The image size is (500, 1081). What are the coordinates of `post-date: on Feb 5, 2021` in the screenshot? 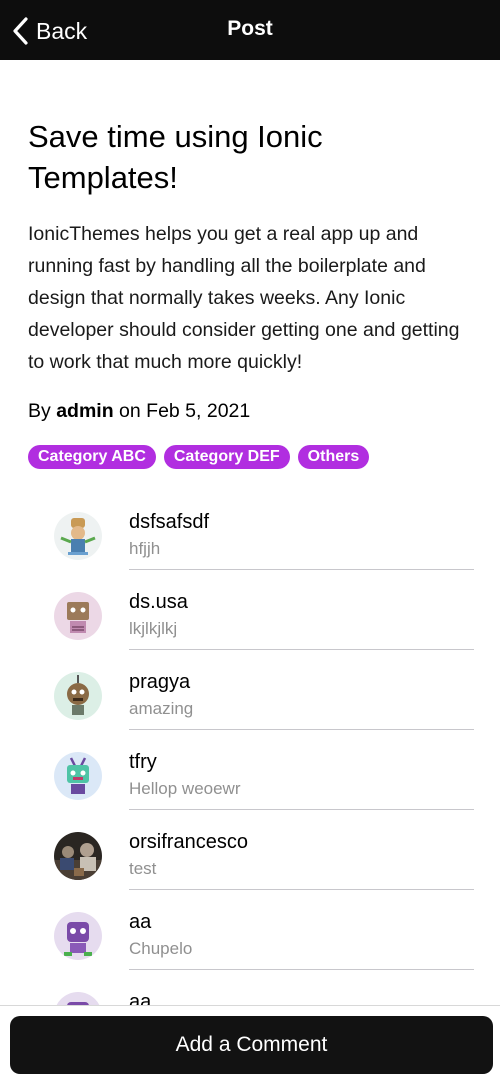 It's located at (185, 411).